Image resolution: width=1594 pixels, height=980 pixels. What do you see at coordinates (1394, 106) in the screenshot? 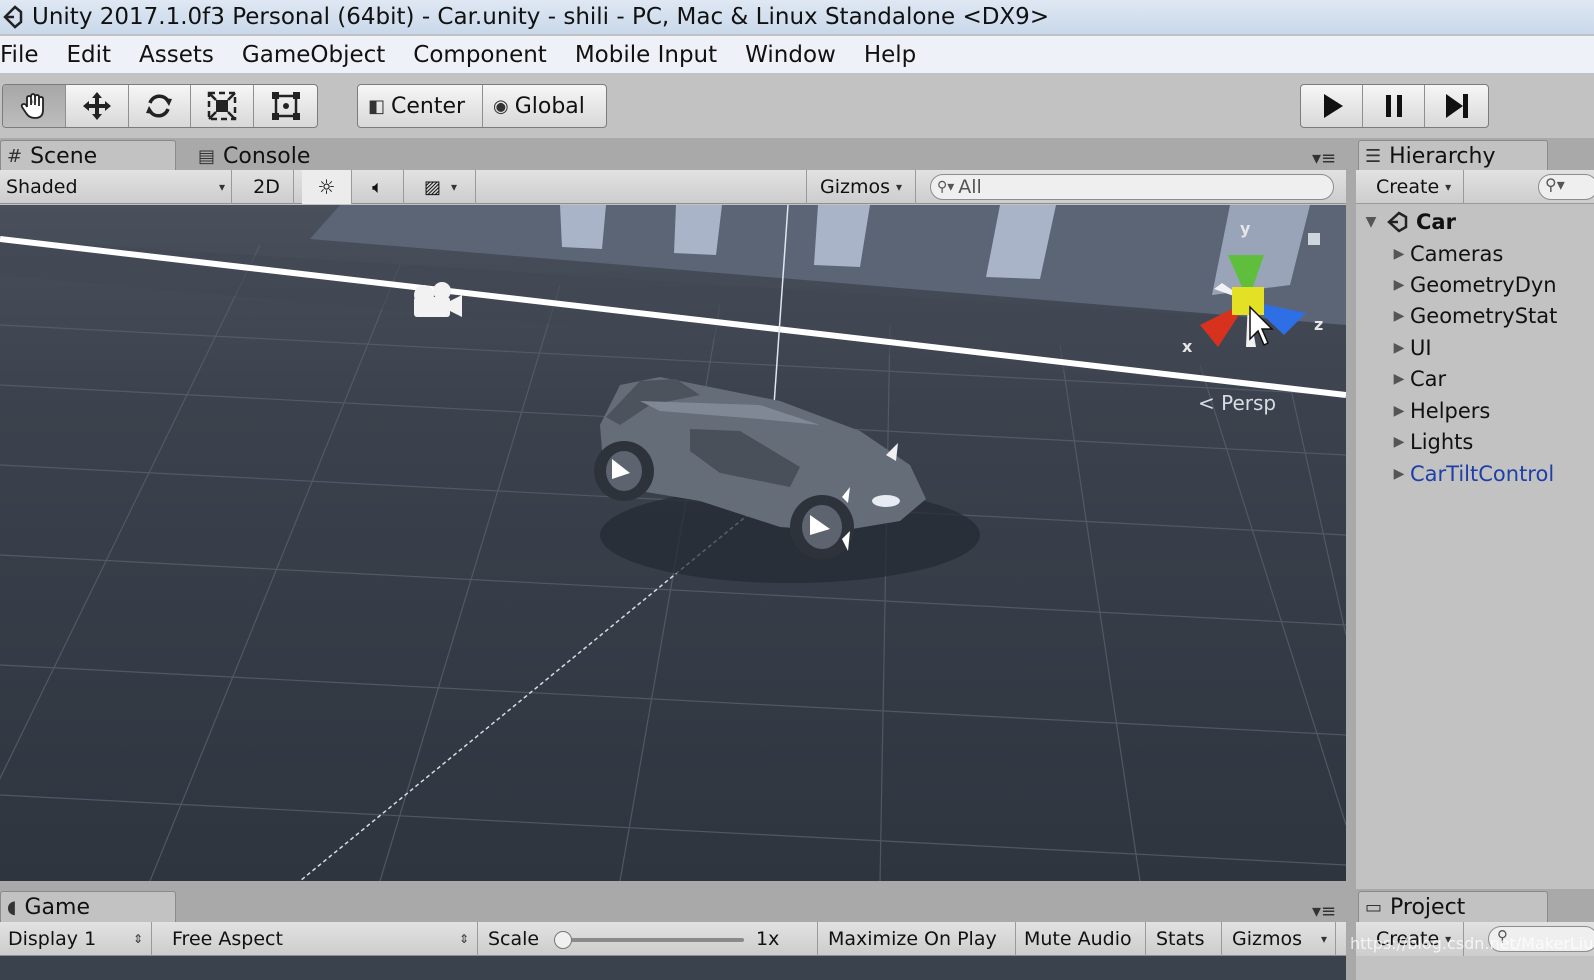
I see `pause-button` at bounding box center [1394, 106].